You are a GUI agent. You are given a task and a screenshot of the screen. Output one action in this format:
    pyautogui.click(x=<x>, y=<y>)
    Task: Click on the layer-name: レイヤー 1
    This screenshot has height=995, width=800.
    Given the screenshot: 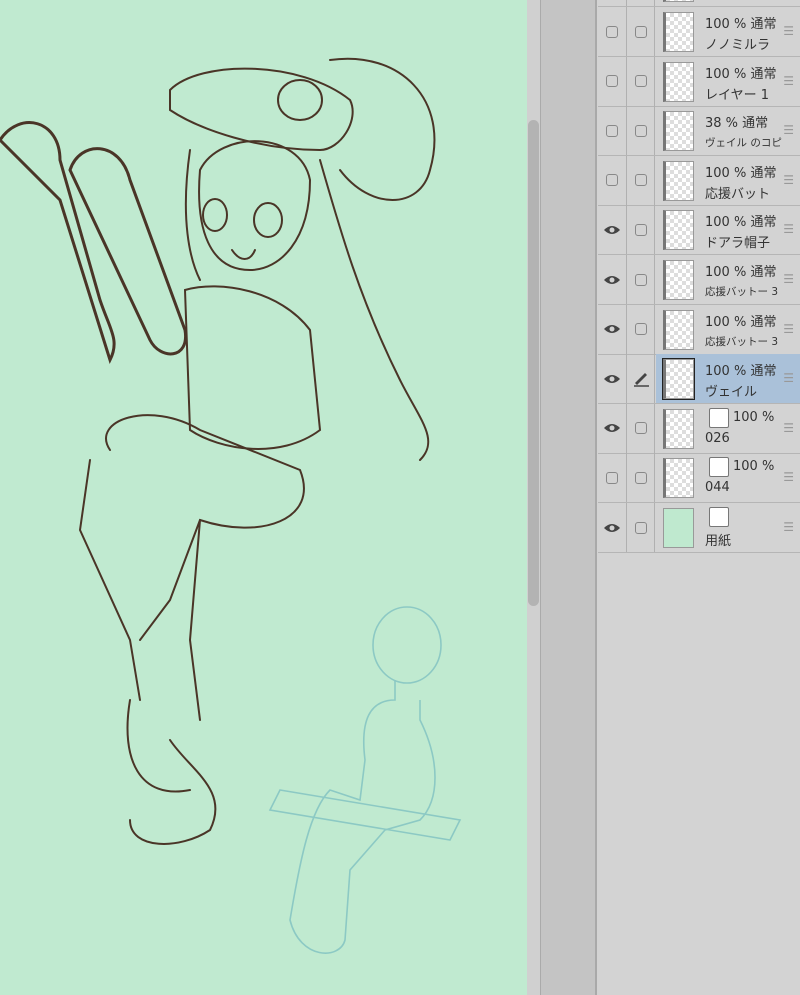 What is the action you would take?
    pyautogui.click(x=737, y=95)
    